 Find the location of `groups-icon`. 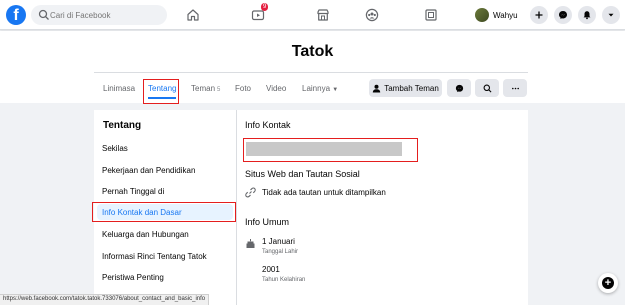

groups-icon is located at coordinates (372, 15).